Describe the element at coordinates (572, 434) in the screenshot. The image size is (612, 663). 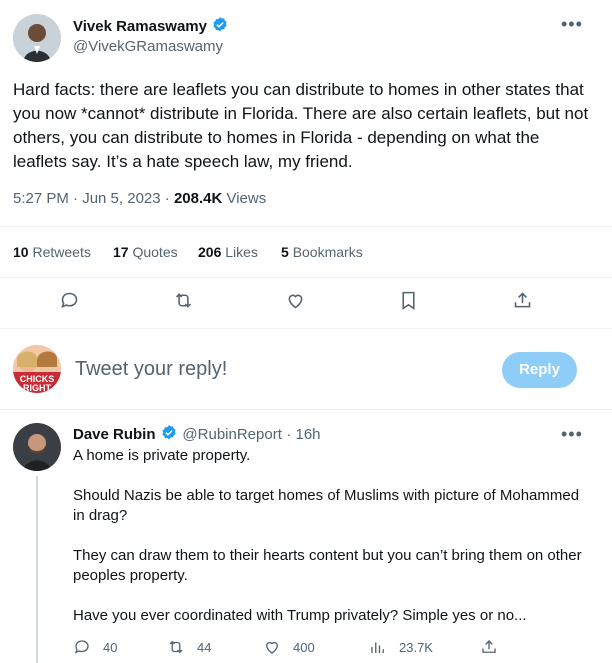
I see `reply-more-options-icon: •••` at that location.